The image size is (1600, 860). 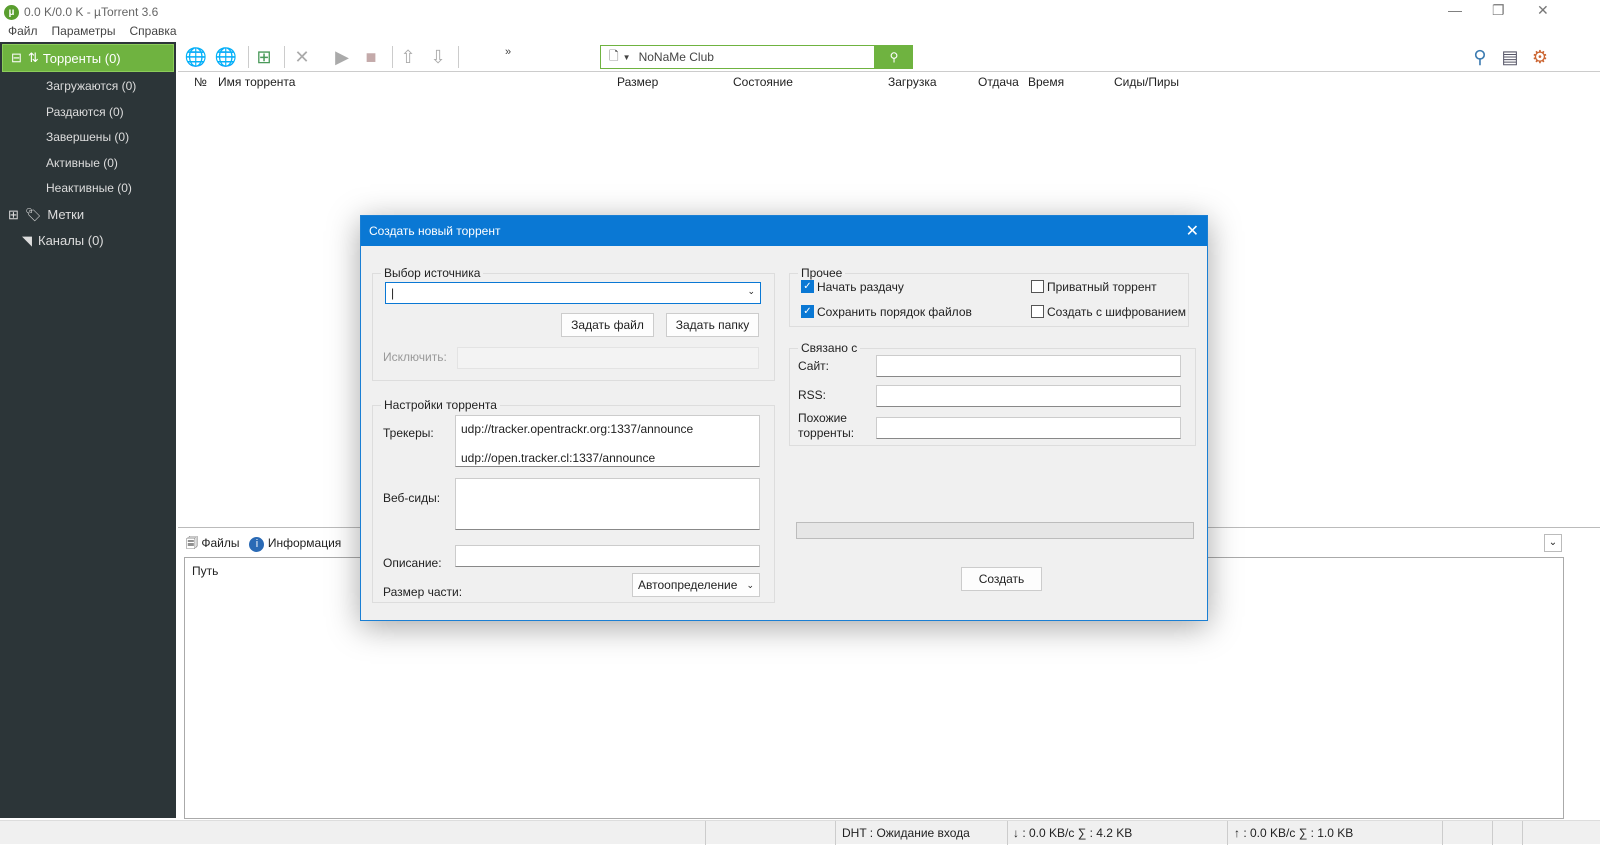 What do you see at coordinates (88, 113) in the screenshot?
I see `sidebar-item-seeding: Раздаются (0)` at bounding box center [88, 113].